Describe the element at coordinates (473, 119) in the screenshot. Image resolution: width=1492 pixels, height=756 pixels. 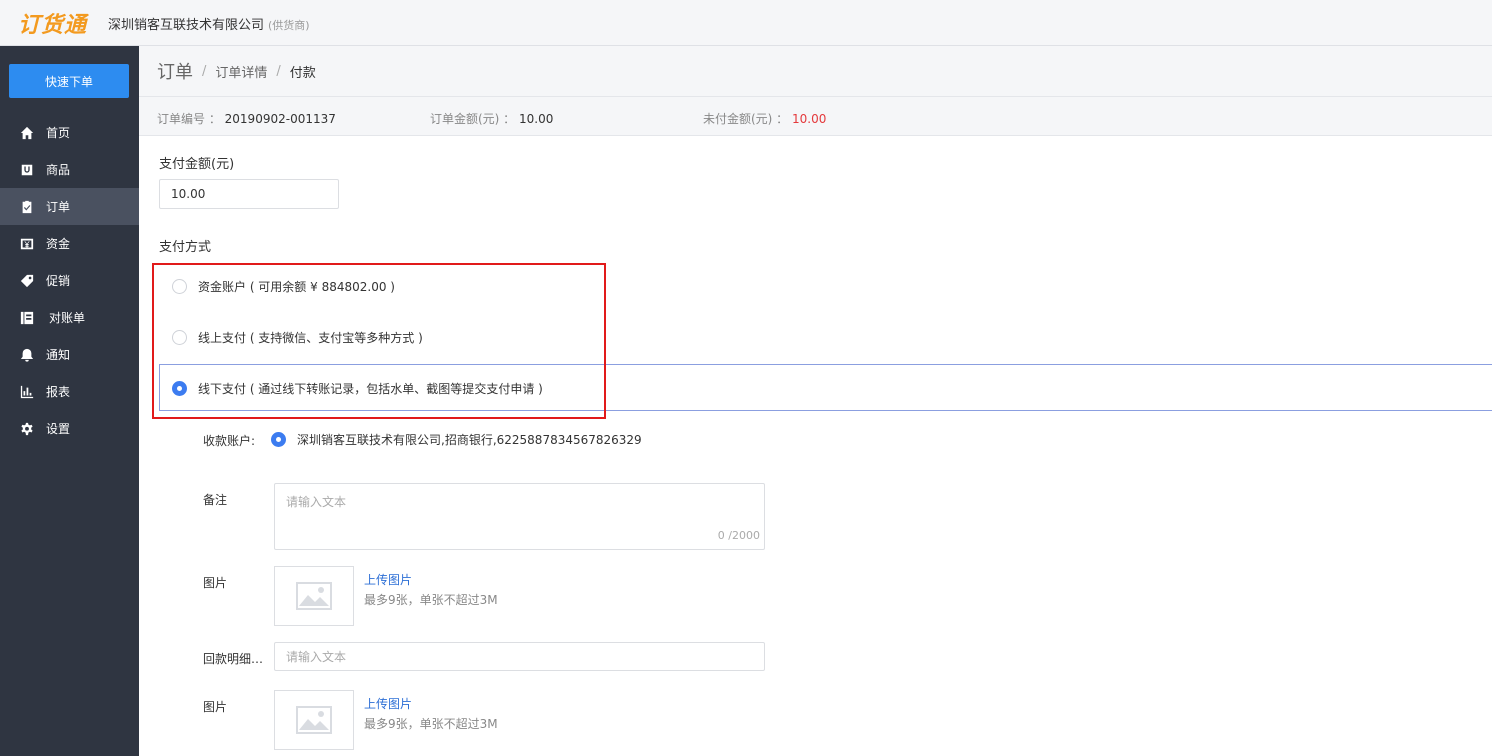
I see `order-amount-label: 订单金额(元) ：` at that location.